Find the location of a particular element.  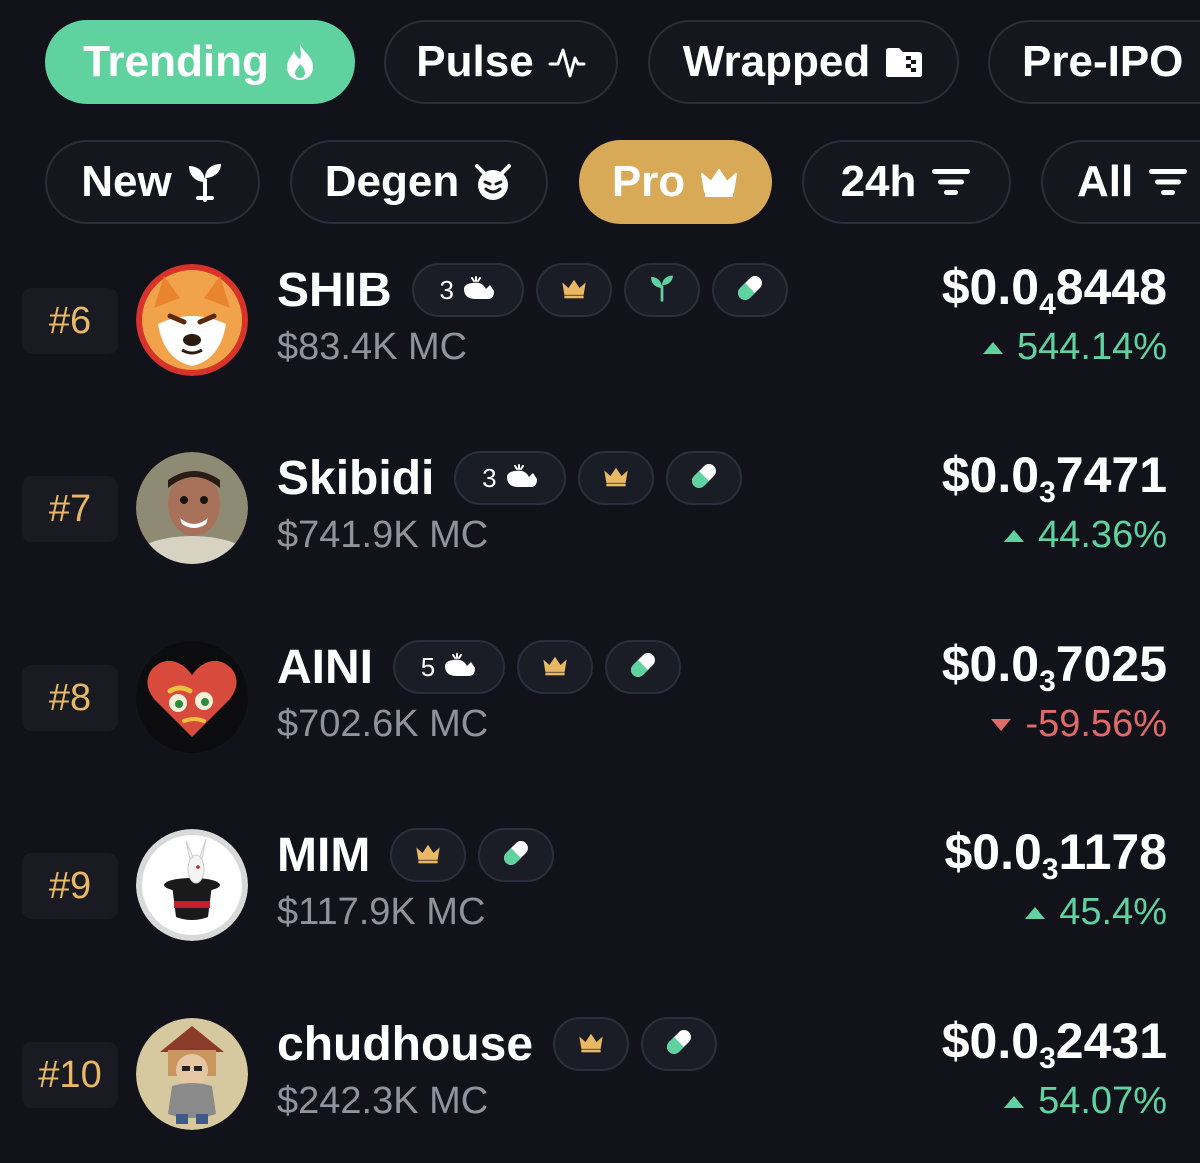

tab-24h: 24h is located at coordinates (906, 182).